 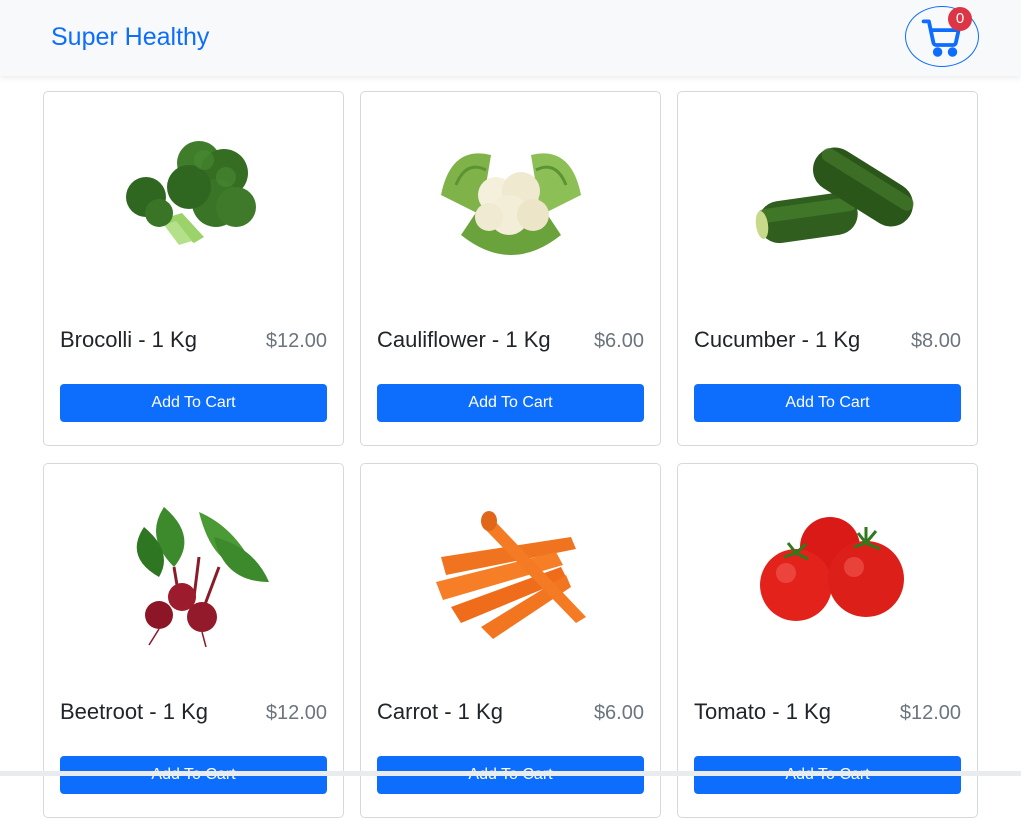 I want to click on product-card: Carrot - 1 Kg $6.00 Add To Cart, so click(x=510, y=640).